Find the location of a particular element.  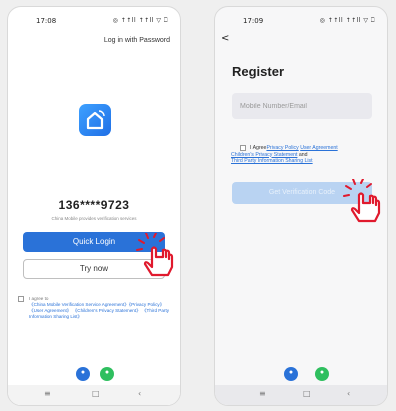

status-bar: 17:09 ◎ ↑↑ll ↑↑ll ▽ ⎕ is located at coordinates (301, 21).